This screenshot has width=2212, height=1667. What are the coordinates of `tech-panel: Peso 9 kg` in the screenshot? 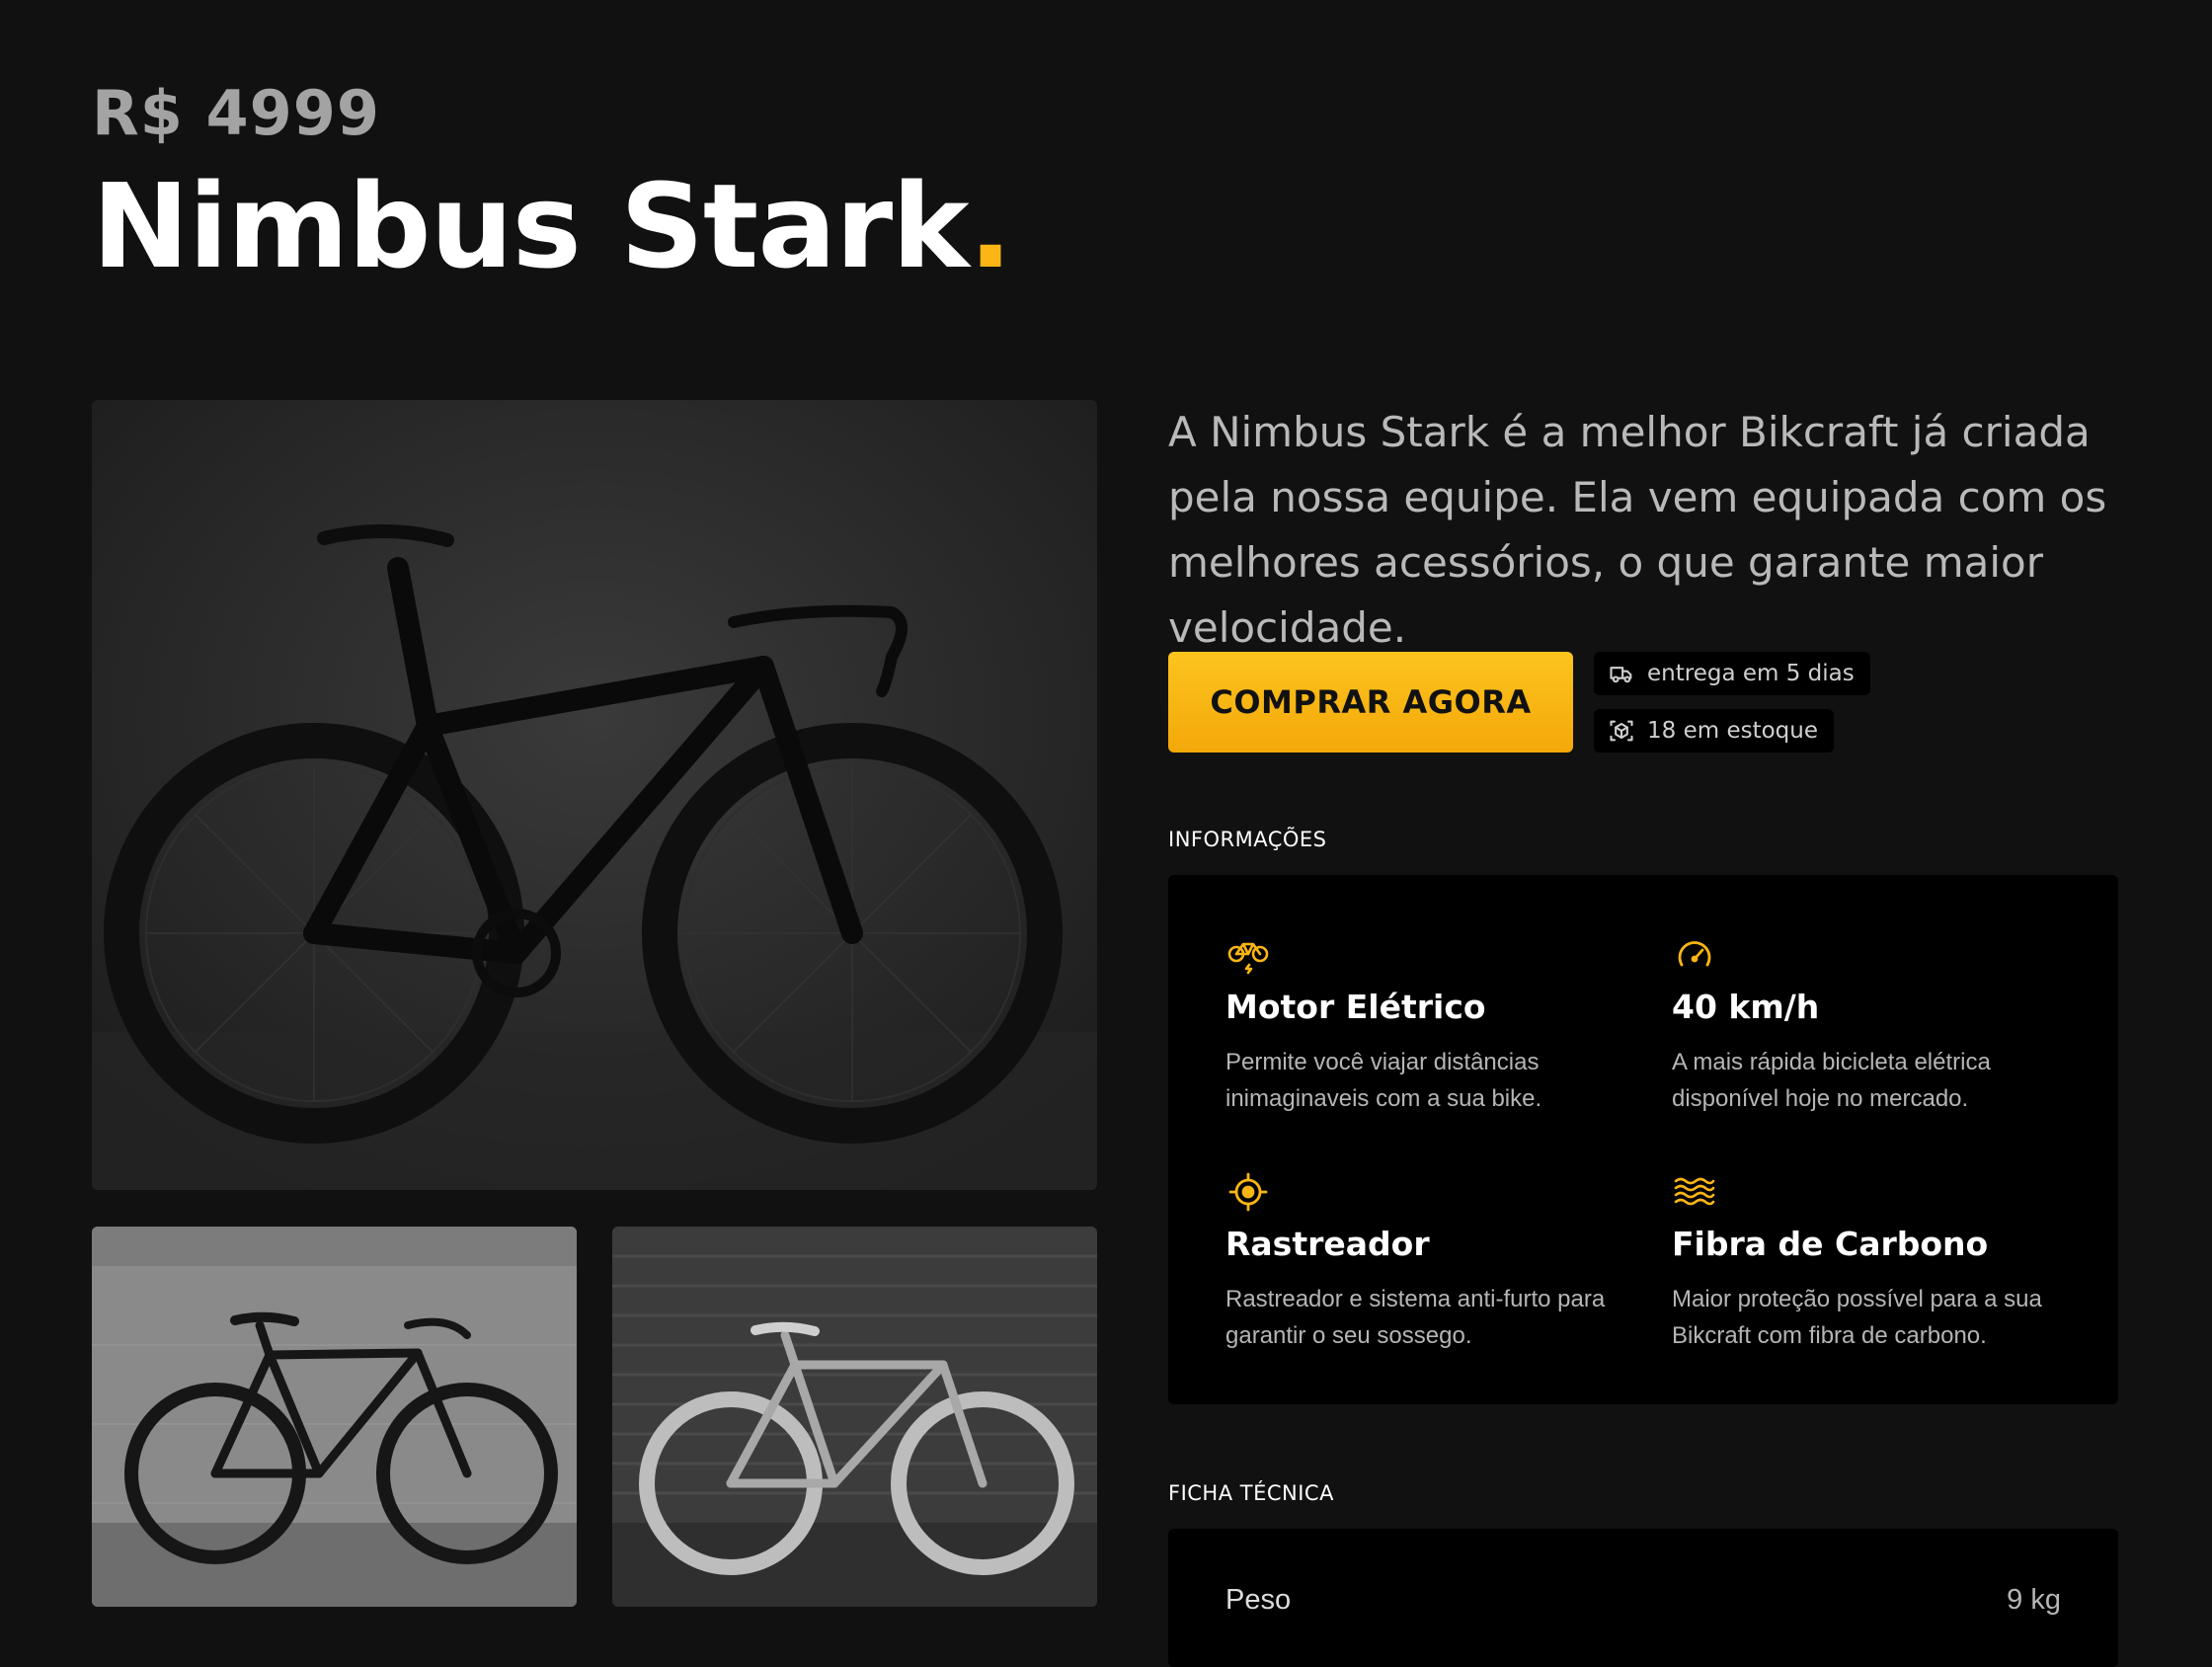 It's located at (1643, 1598).